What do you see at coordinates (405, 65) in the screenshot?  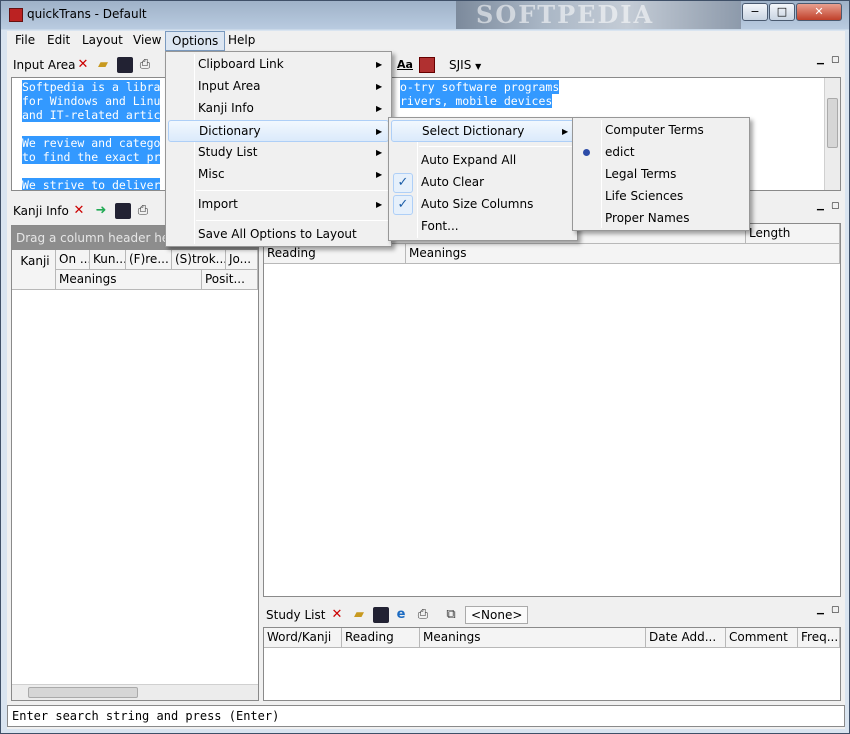 I see `font-icon: Aa` at bounding box center [405, 65].